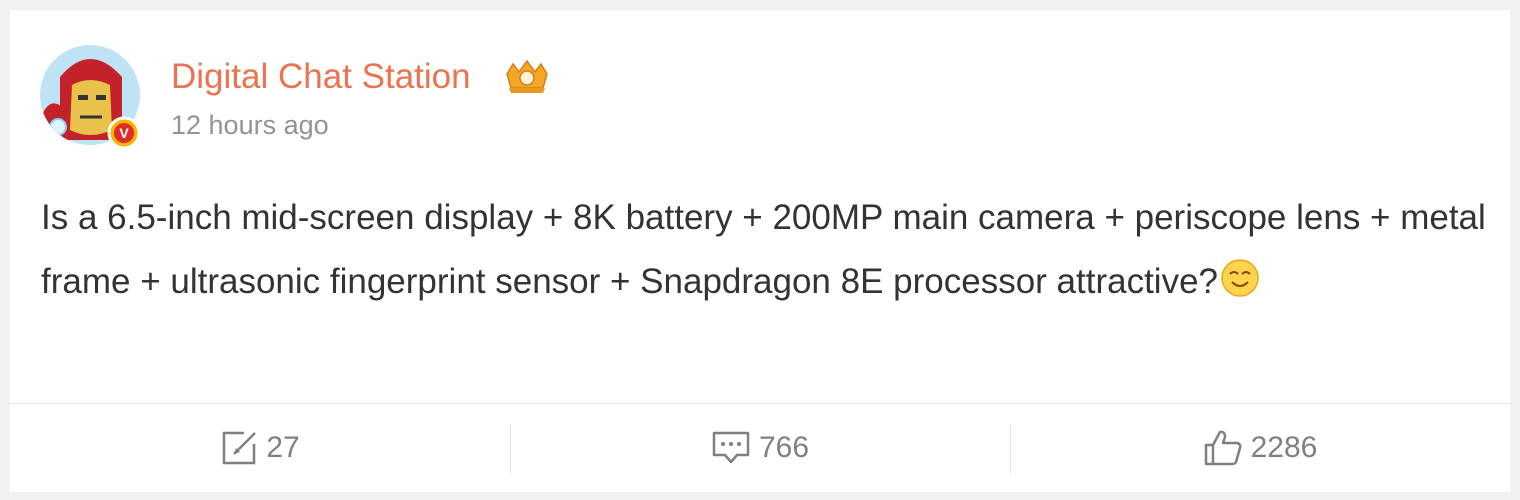  I want to click on repost-button: 27, so click(260, 448).